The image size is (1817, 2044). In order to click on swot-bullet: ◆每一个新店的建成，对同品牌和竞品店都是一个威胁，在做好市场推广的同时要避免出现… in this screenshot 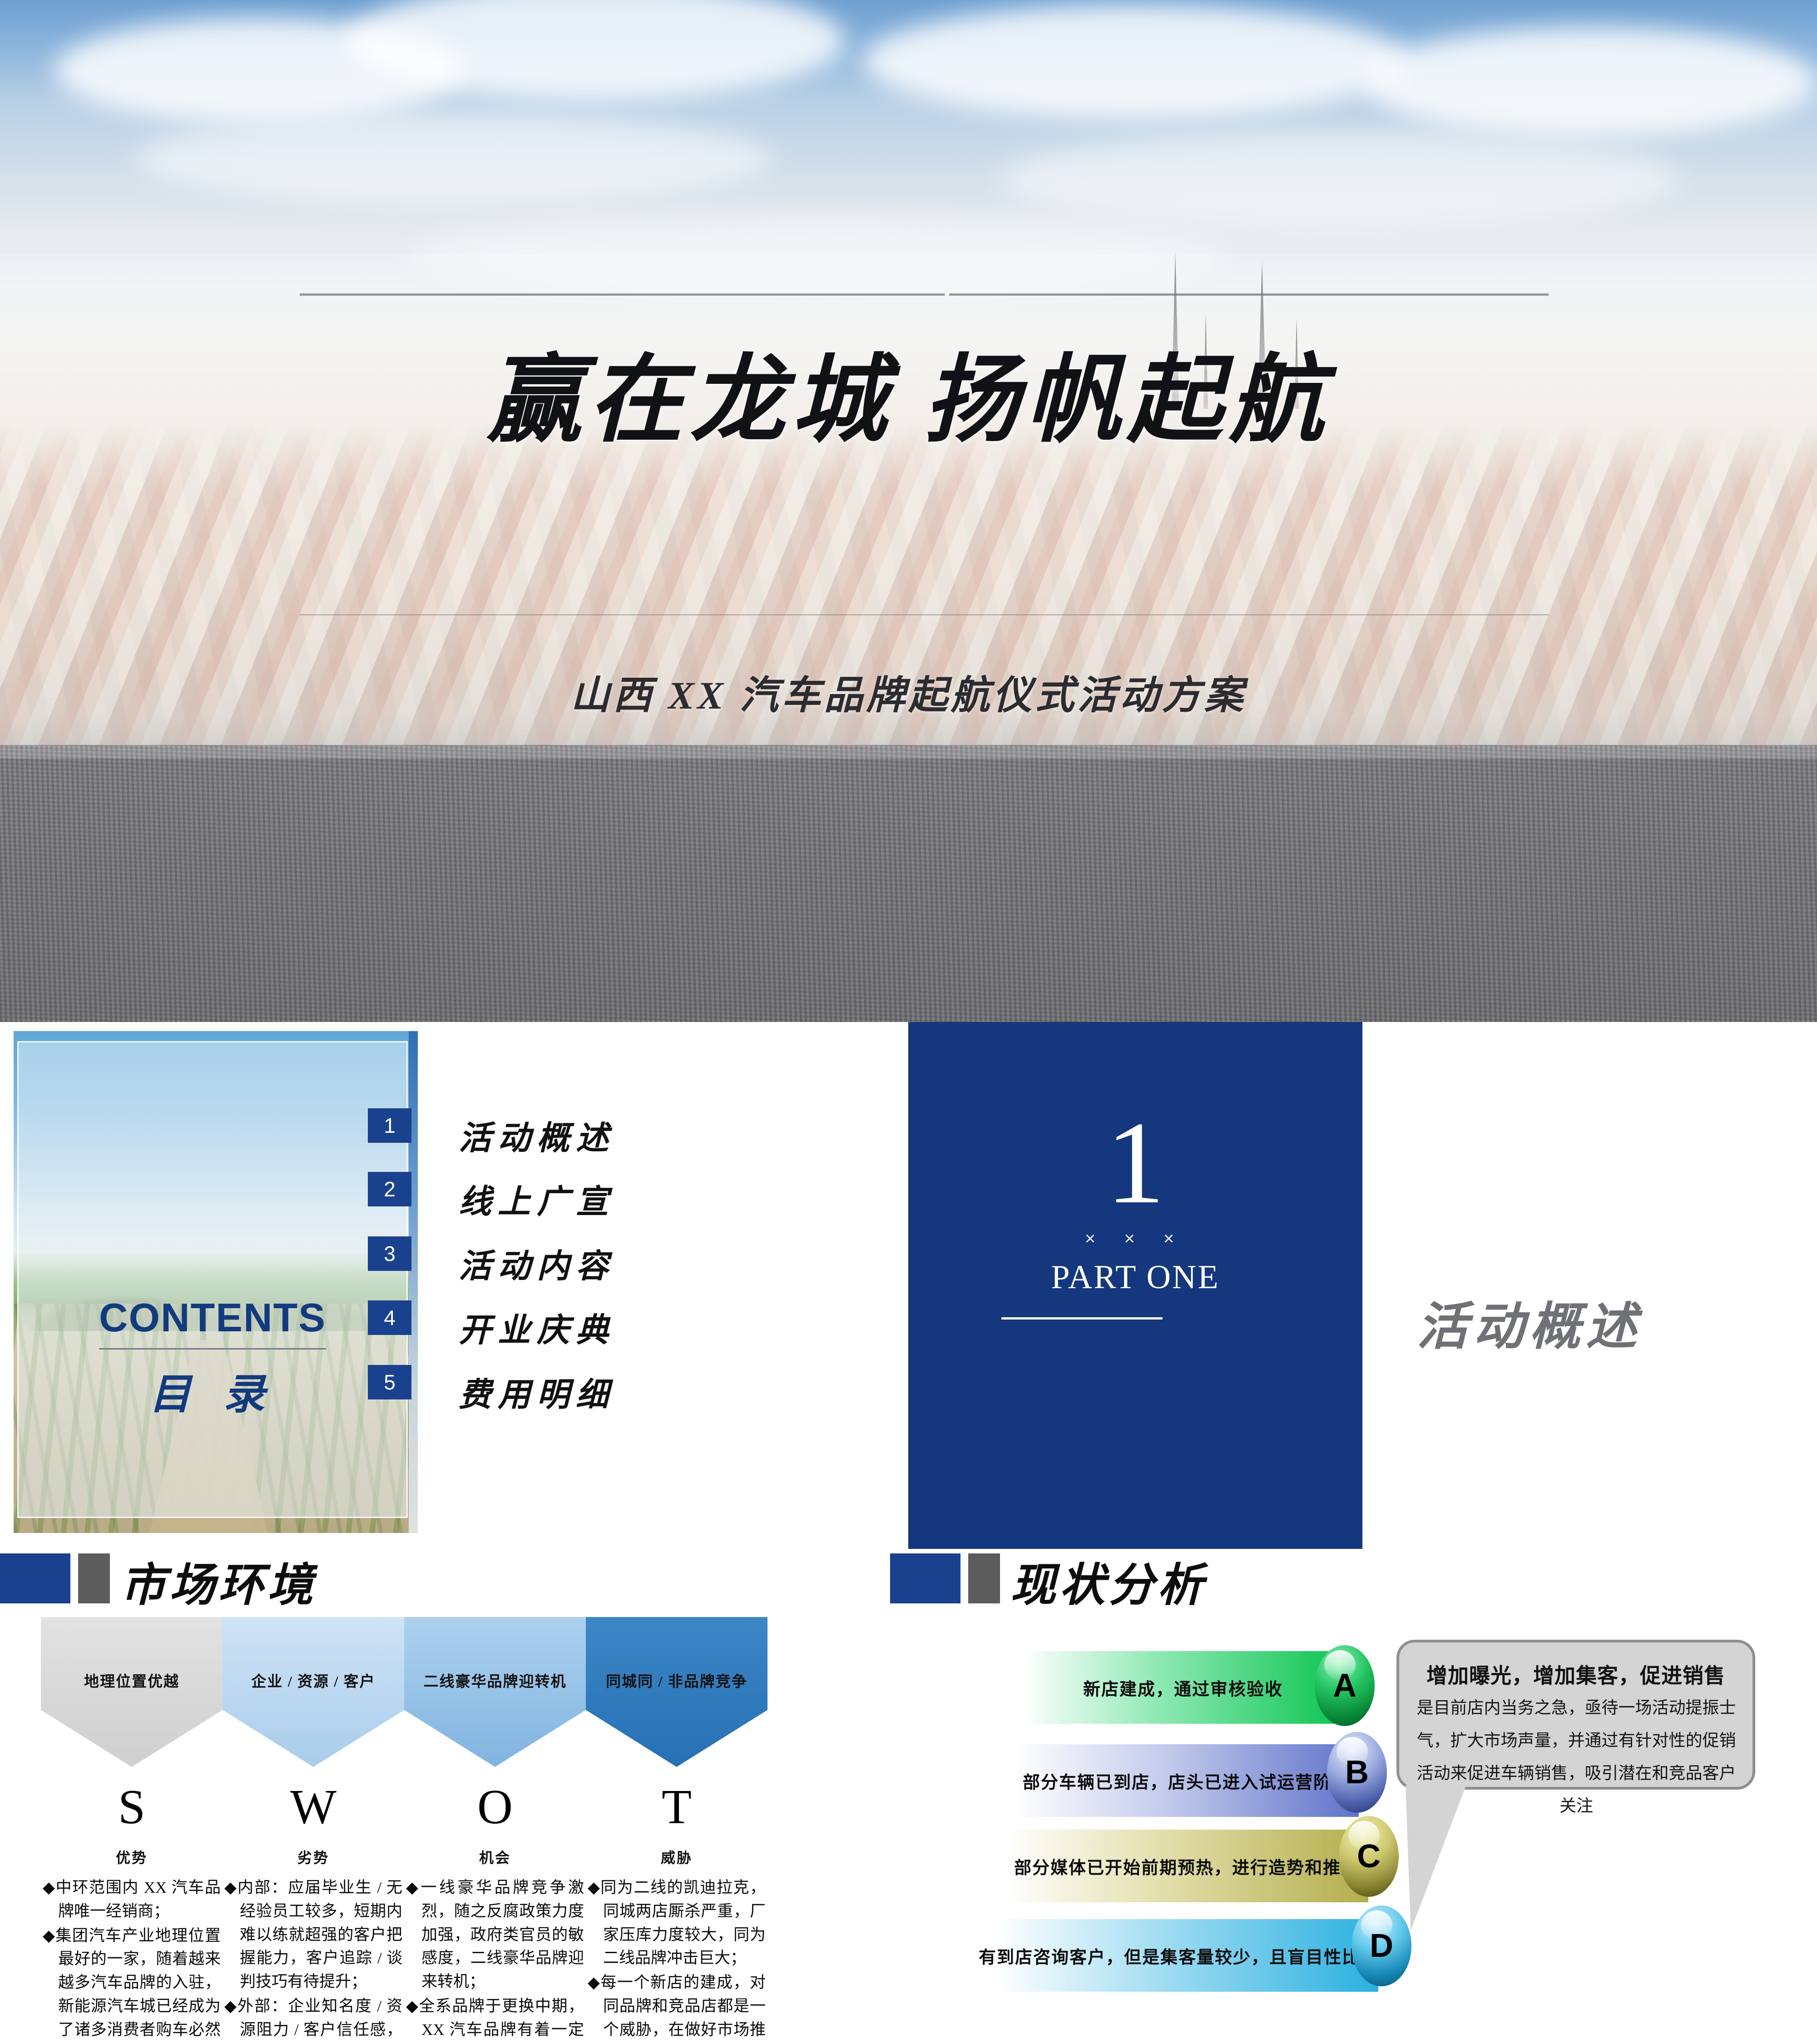, I will do `click(677, 2006)`.